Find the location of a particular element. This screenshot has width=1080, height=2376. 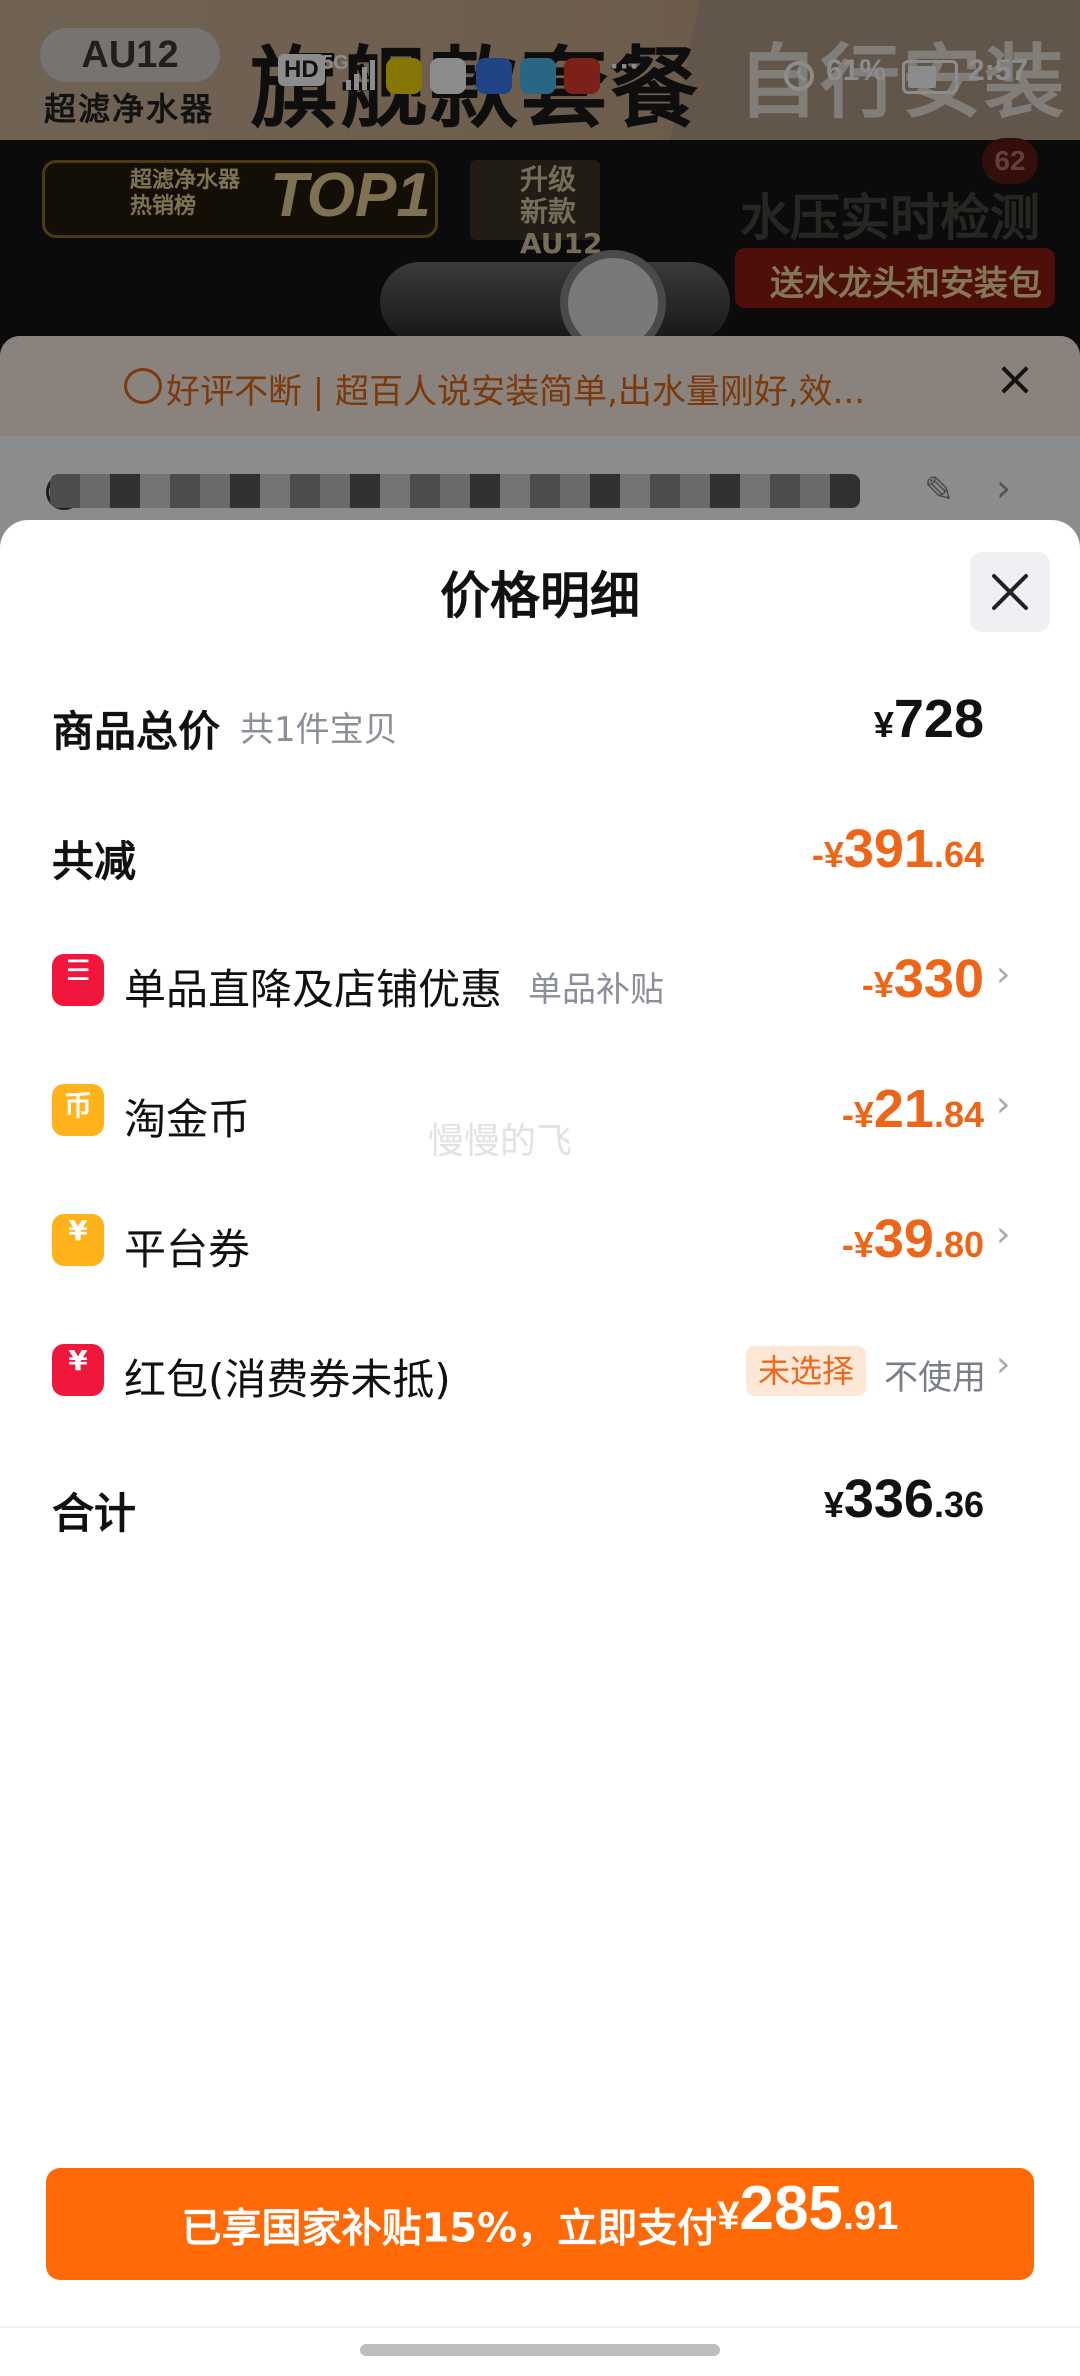

amount-decimal: .64 is located at coordinates (958, 854).